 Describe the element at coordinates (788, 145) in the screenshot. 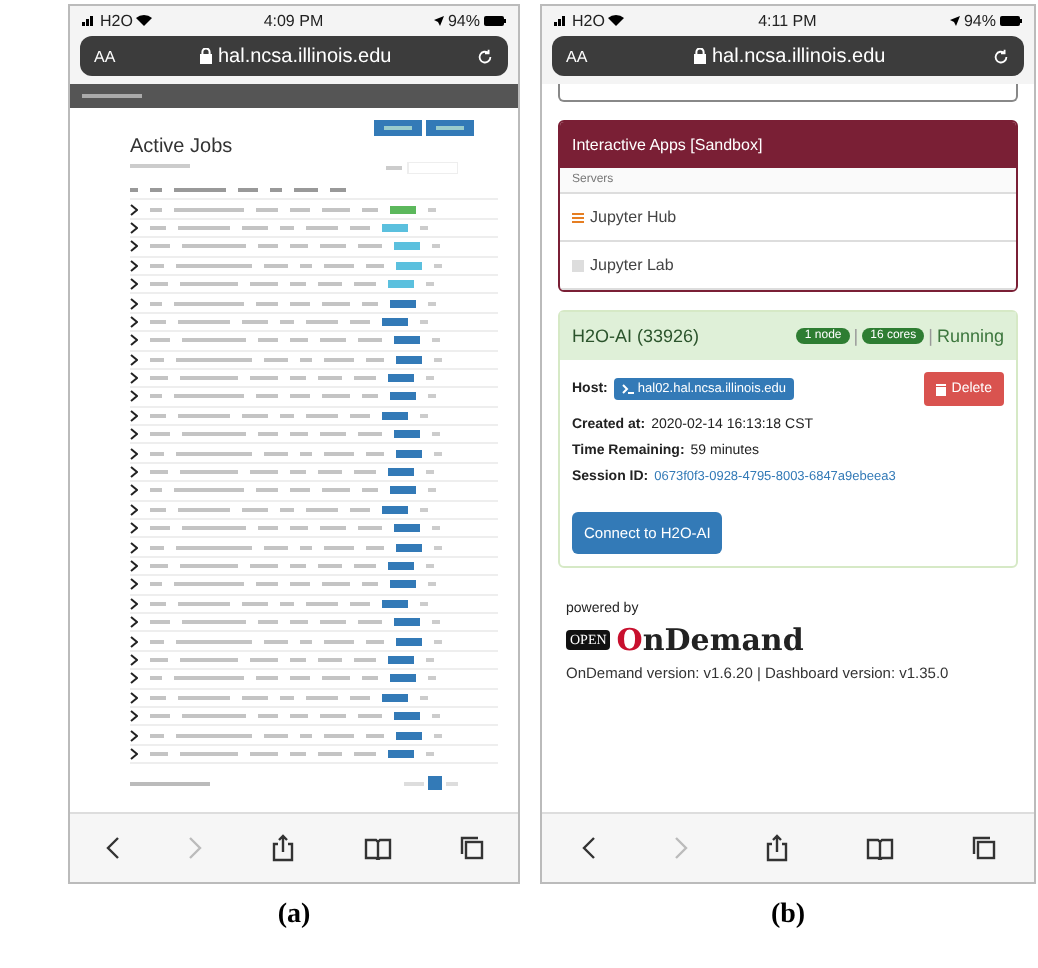

I see `card-header: Interactive Apps [Sandbox]` at that location.